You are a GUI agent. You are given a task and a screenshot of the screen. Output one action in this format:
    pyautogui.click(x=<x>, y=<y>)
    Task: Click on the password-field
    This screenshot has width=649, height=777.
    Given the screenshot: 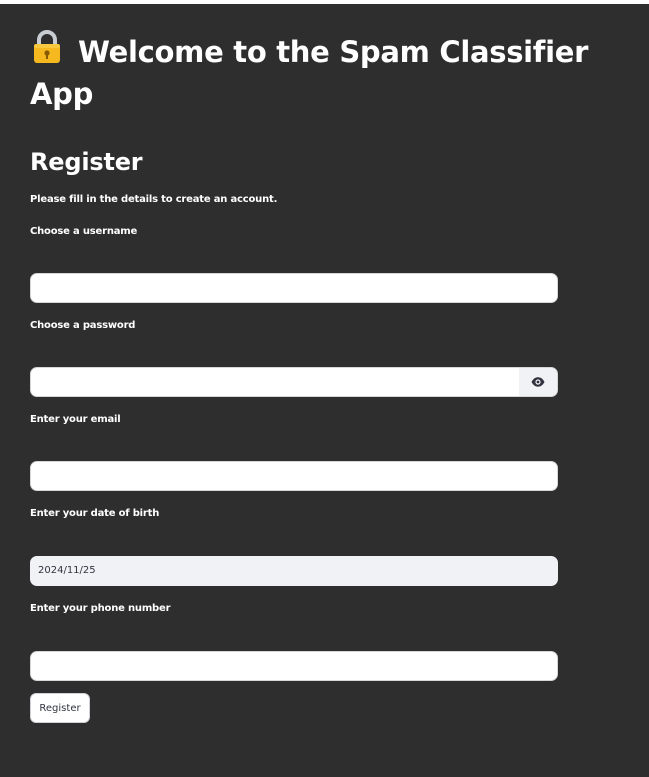 What is the action you would take?
    pyautogui.click(x=294, y=382)
    